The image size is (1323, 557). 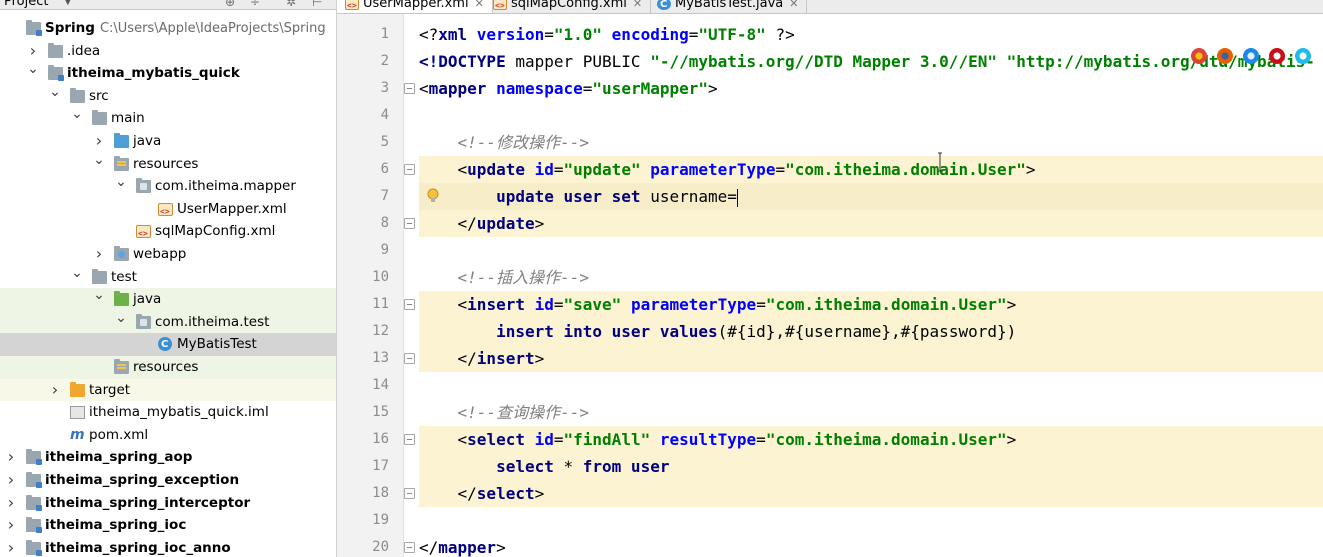 What do you see at coordinates (26, 5) in the screenshot?
I see `project-view-selector: Project` at bounding box center [26, 5].